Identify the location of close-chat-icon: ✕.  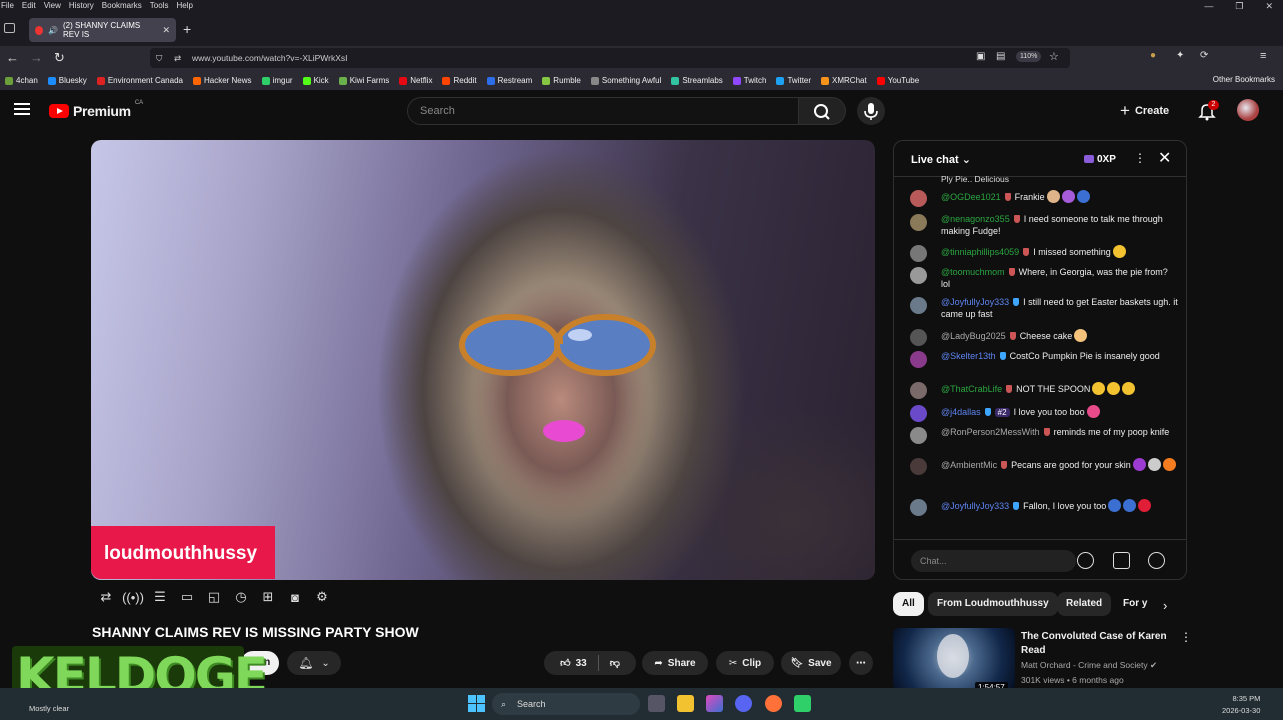
(1164, 158).